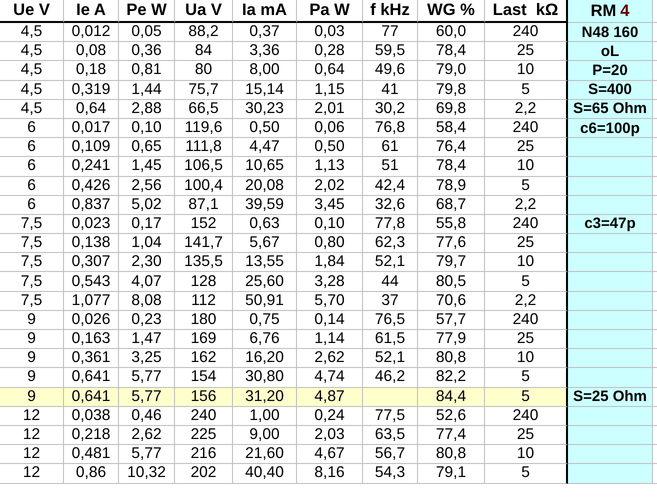 The image size is (657, 504). I want to click on table-cell: 41, so click(390, 90).